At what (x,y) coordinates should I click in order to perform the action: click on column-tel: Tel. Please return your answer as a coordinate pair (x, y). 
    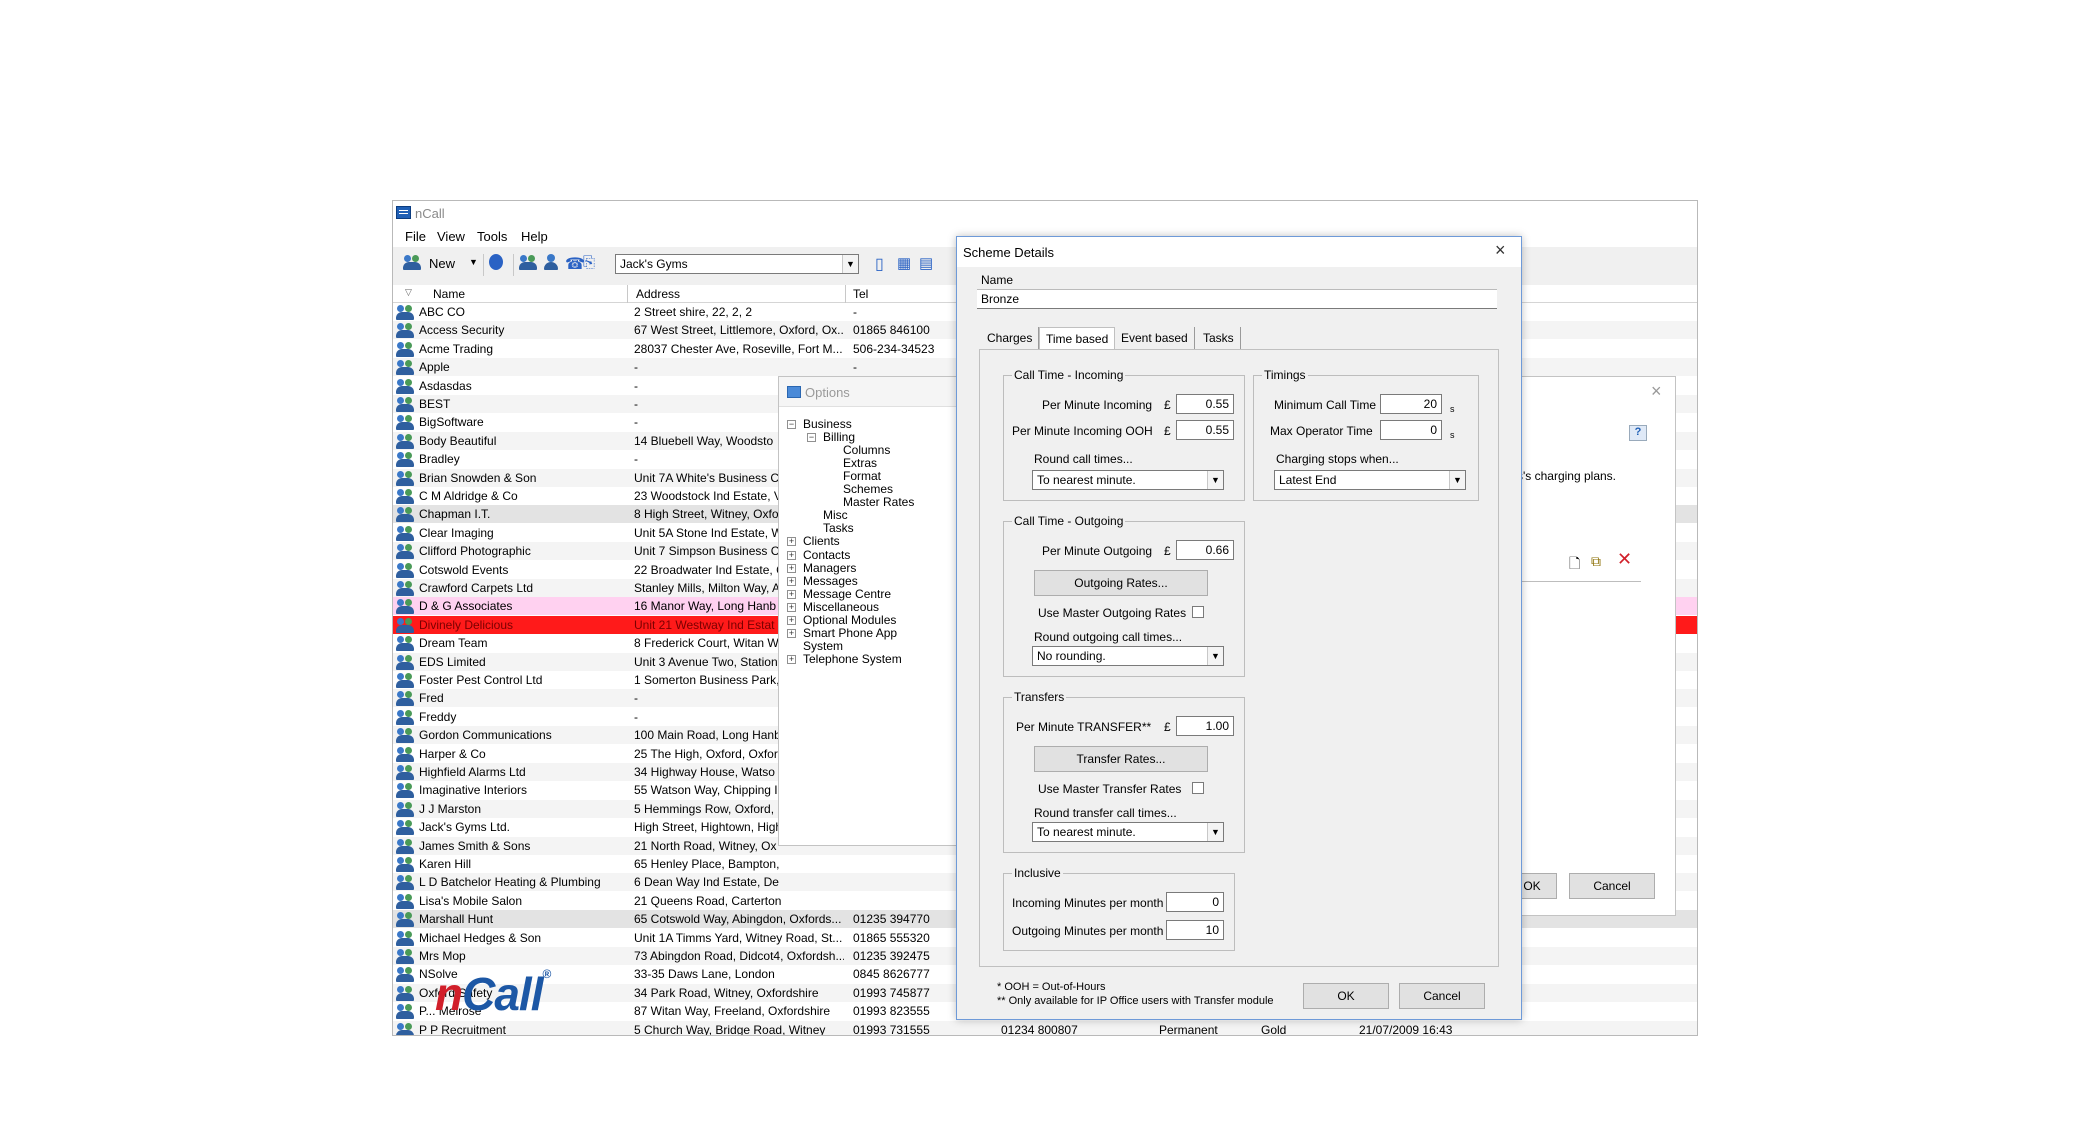
    Looking at the image, I should click on (860, 294).